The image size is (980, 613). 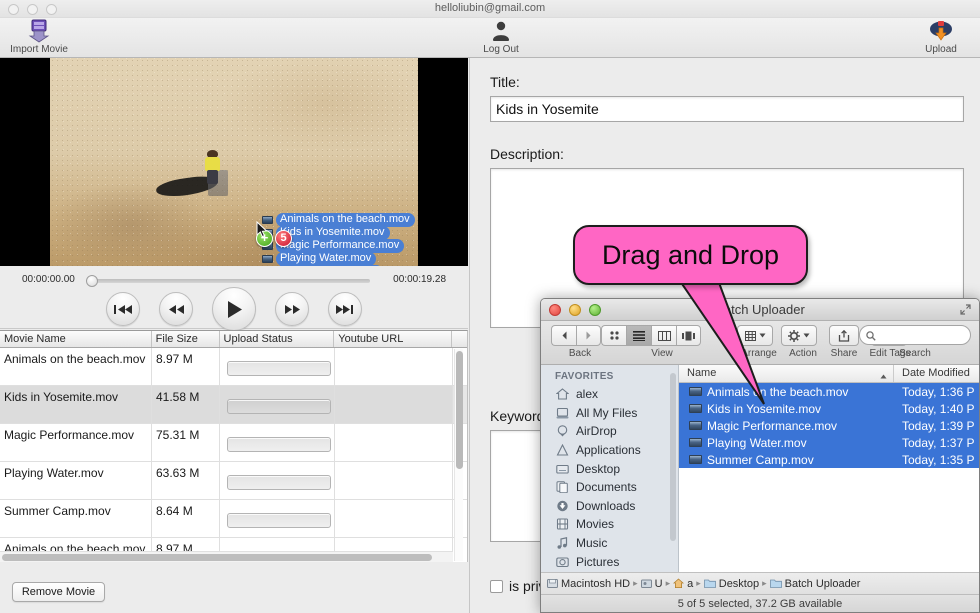 What do you see at coordinates (829, 408) in the screenshot?
I see `list-item: Kids in Yosemite.mov Today, 1:40 P` at bounding box center [829, 408].